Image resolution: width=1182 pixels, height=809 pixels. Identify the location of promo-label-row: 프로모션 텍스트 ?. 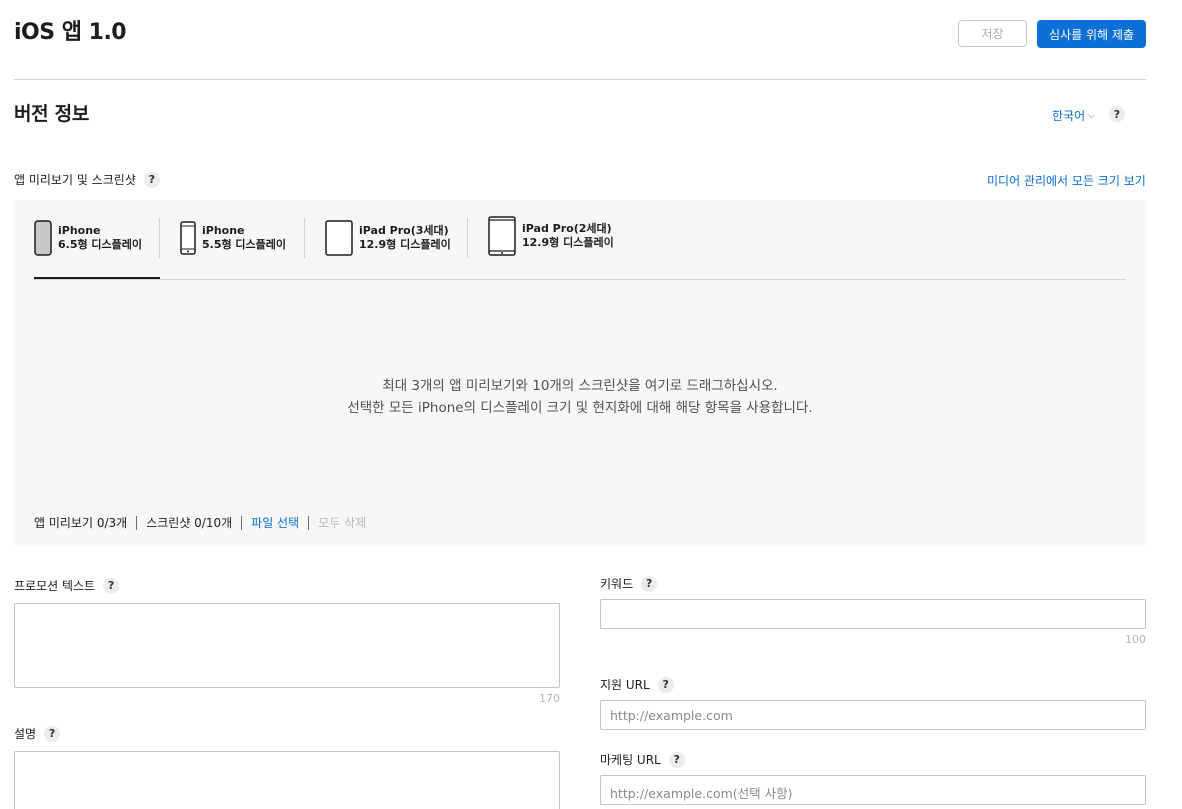
(67, 585).